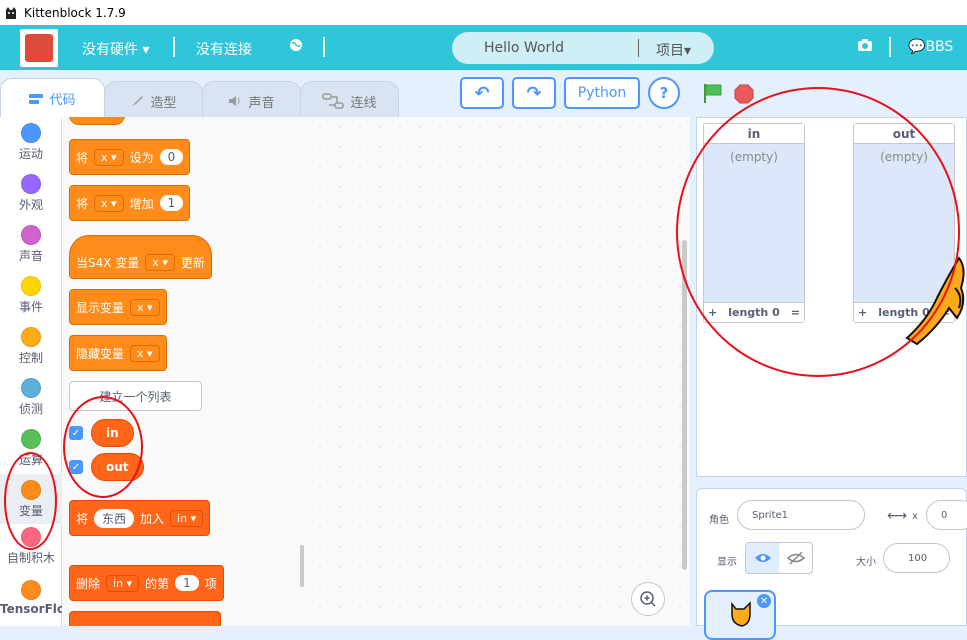 The height and width of the screenshot is (640, 967). Describe the element at coordinates (251, 101) in the screenshot. I see `tab-sounds: 声音` at that location.